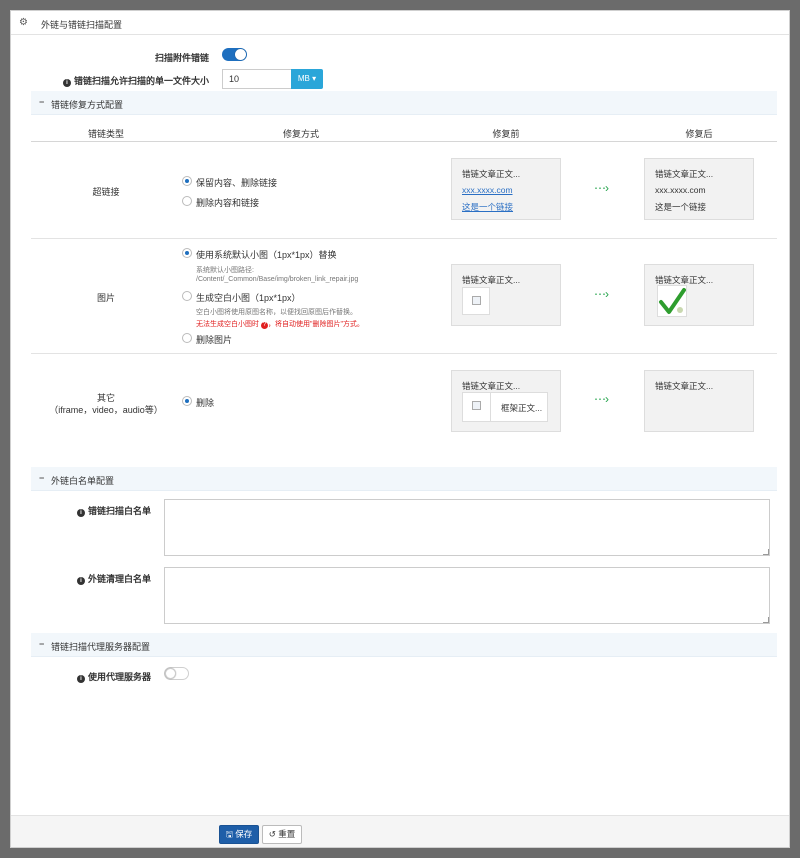 The width and height of the screenshot is (800, 858). I want to click on use-proxy-toggle, so click(176, 673).